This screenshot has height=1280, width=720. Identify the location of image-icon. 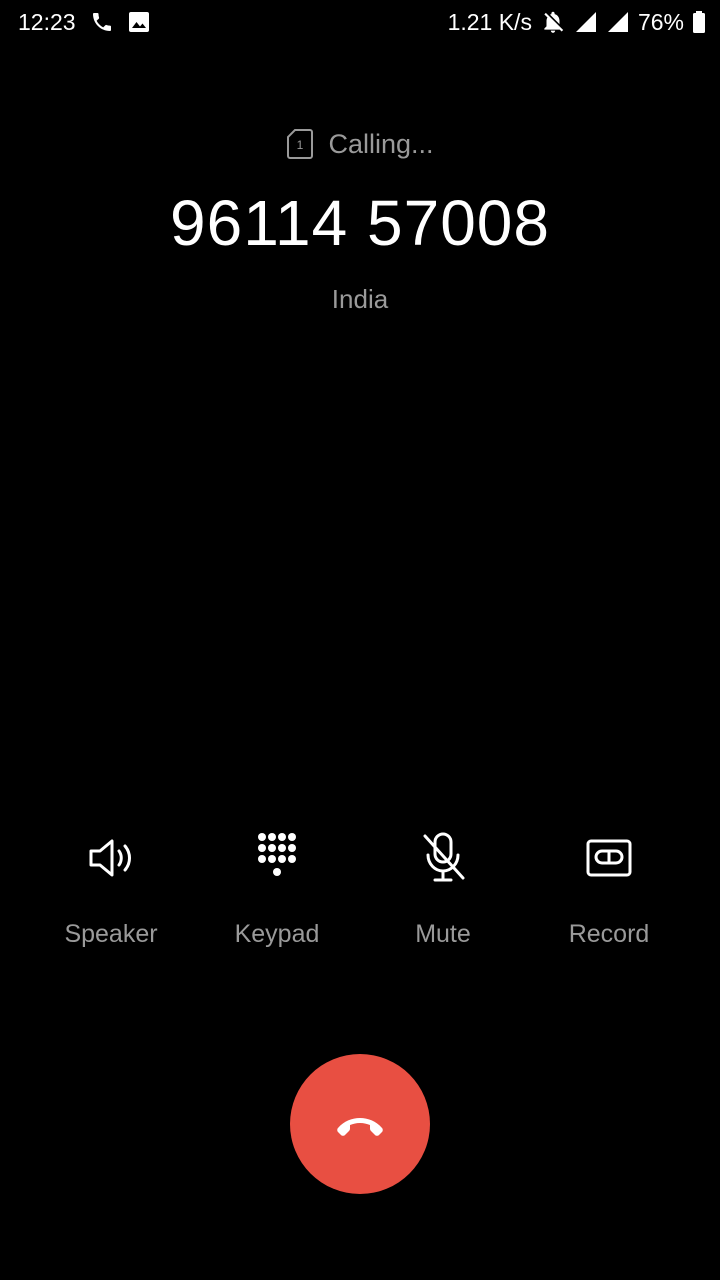
(139, 22).